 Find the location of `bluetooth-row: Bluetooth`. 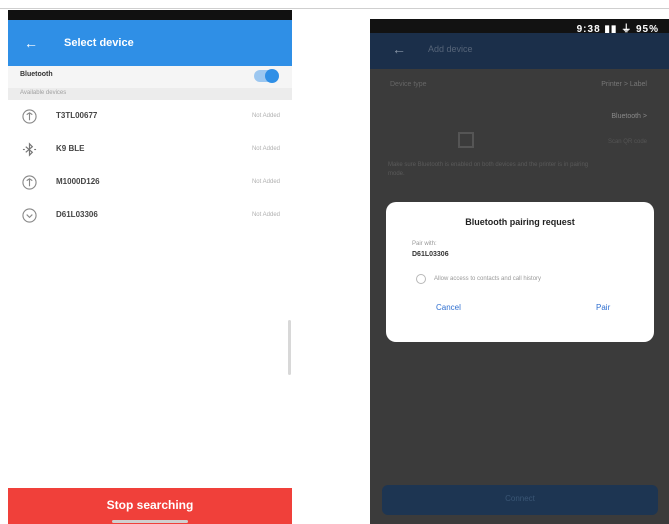

bluetooth-row: Bluetooth is located at coordinates (150, 77).